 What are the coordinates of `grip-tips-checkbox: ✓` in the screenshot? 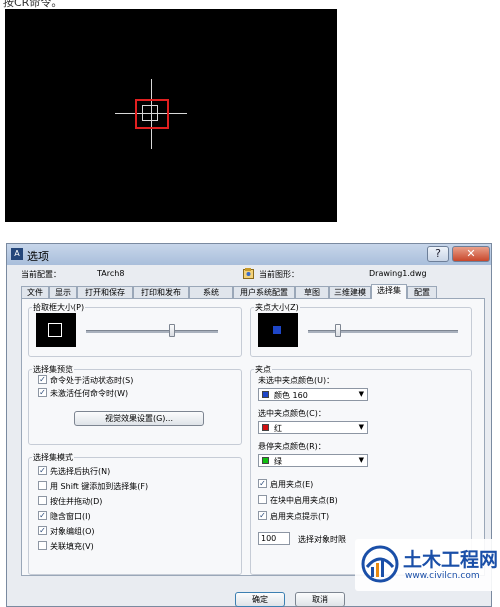 It's located at (262, 515).